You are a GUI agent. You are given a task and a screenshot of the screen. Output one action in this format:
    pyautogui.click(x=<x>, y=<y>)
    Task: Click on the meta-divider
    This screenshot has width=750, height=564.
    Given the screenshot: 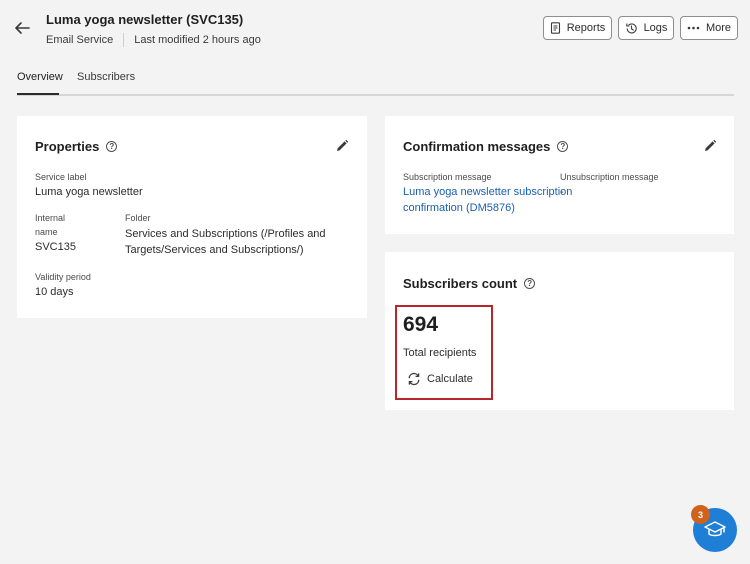 What is the action you would take?
    pyautogui.click(x=124, y=40)
    